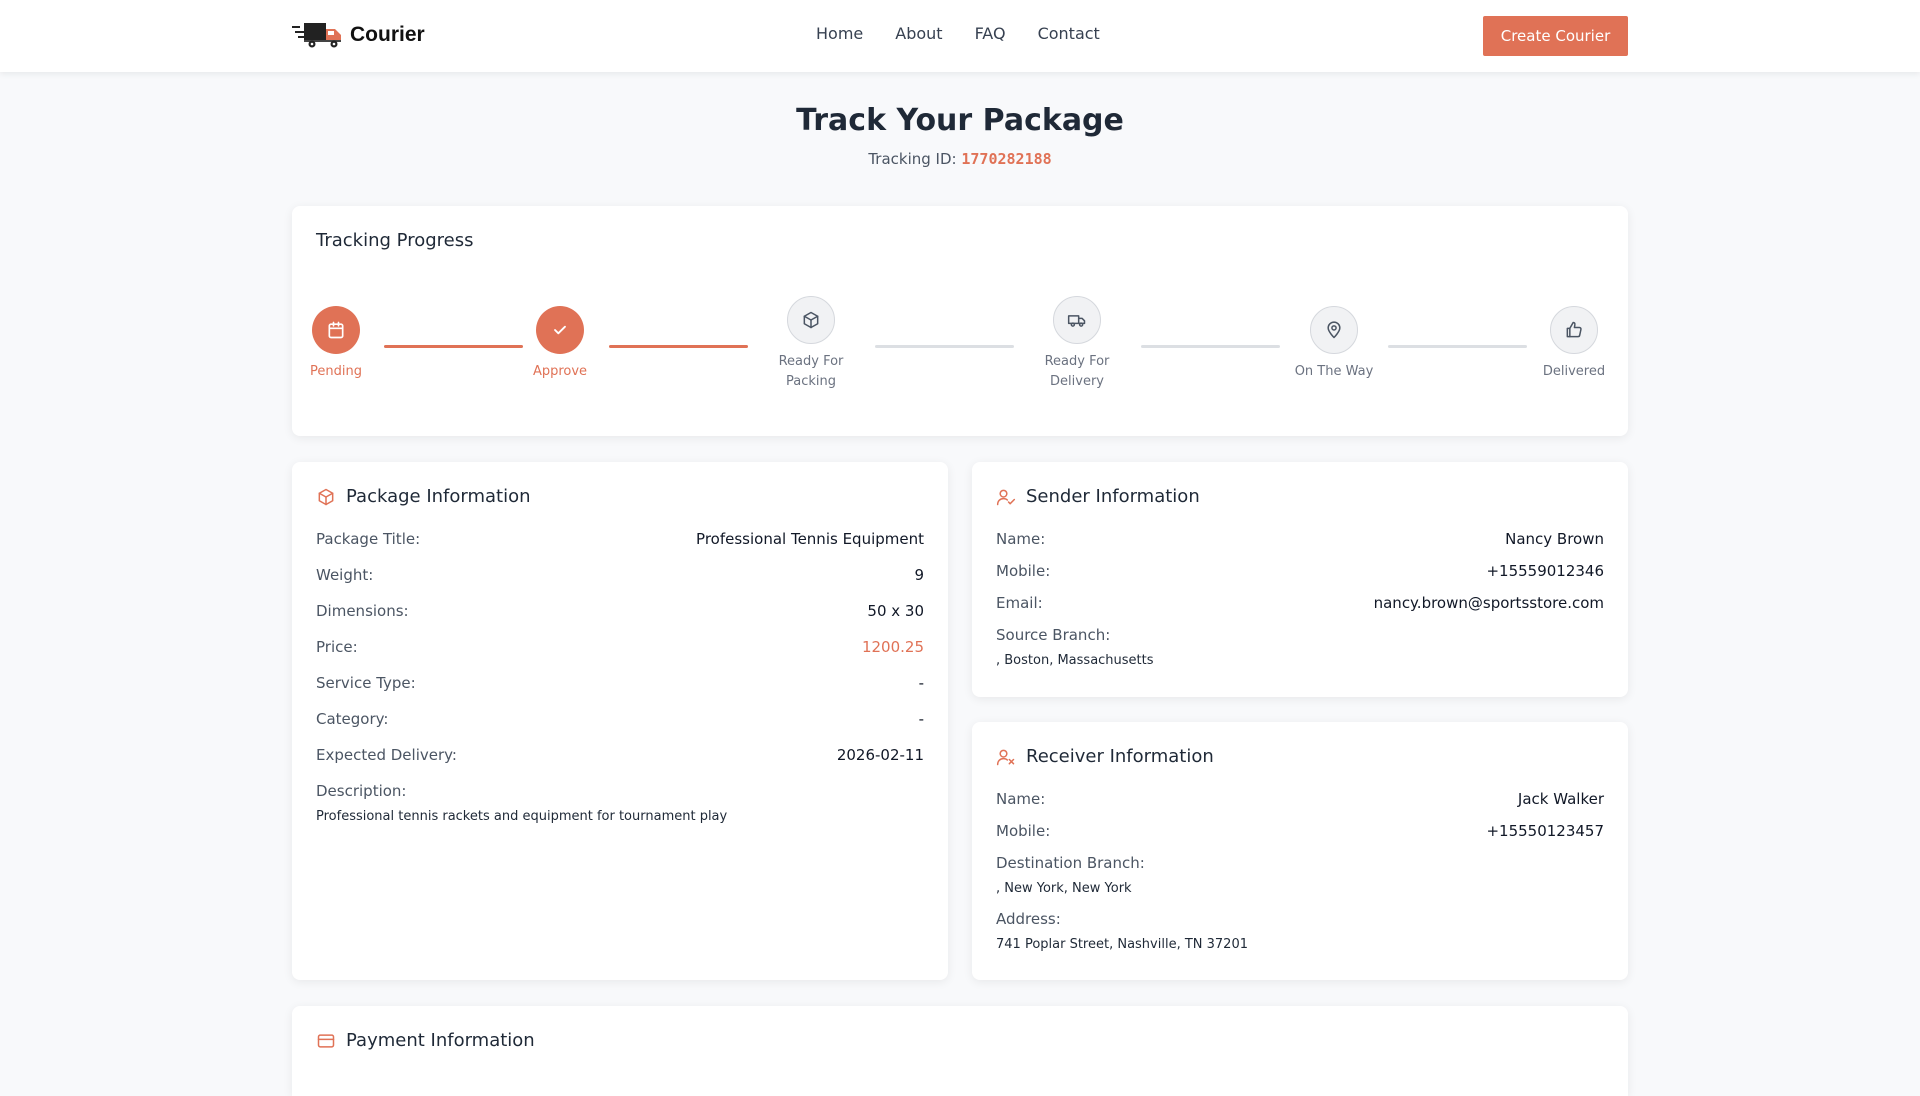 This screenshot has height=1096, width=1920. What do you see at coordinates (1077, 320) in the screenshot?
I see `truck-icon` at bounding box center [1077, 320].